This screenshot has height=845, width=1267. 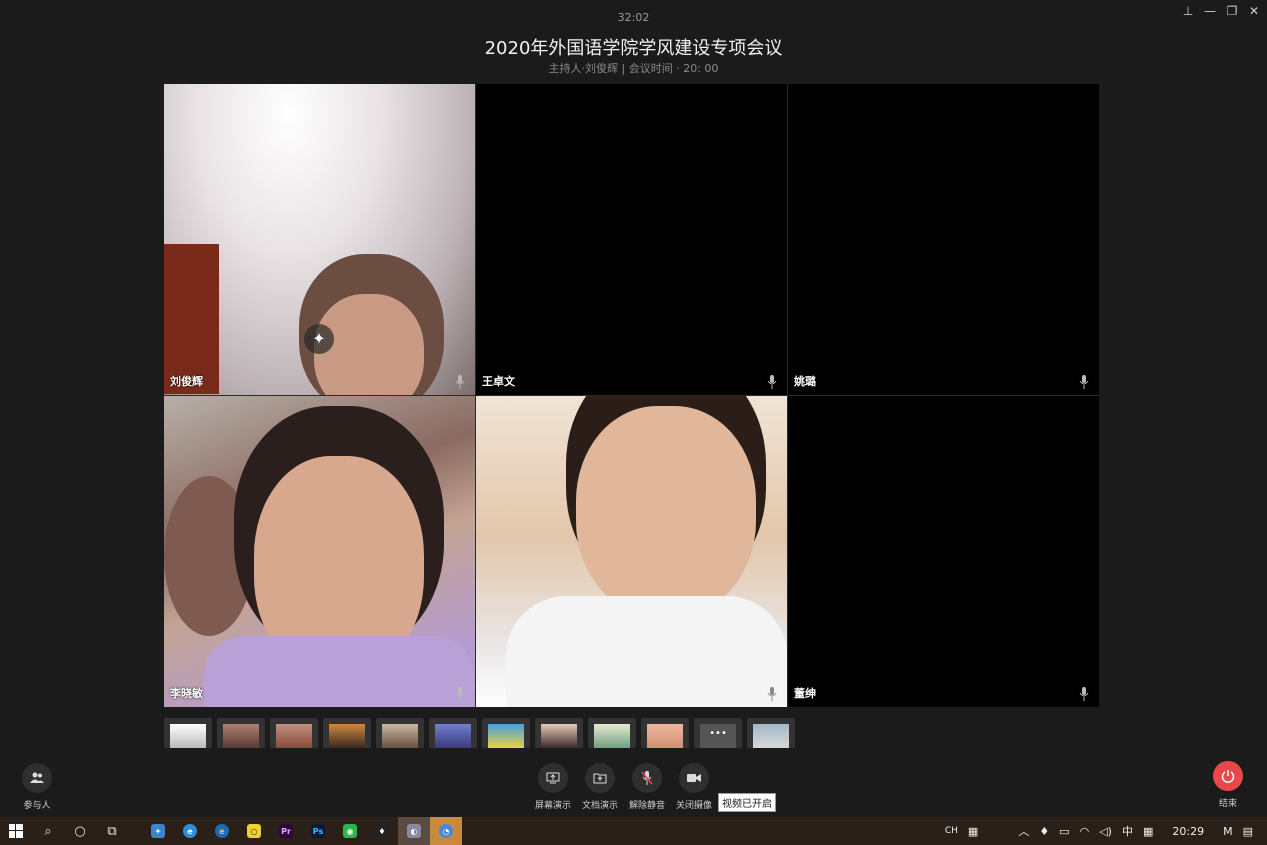 I want to click on keyboard-grid-icon: ▦, so click(x=973, y=831).